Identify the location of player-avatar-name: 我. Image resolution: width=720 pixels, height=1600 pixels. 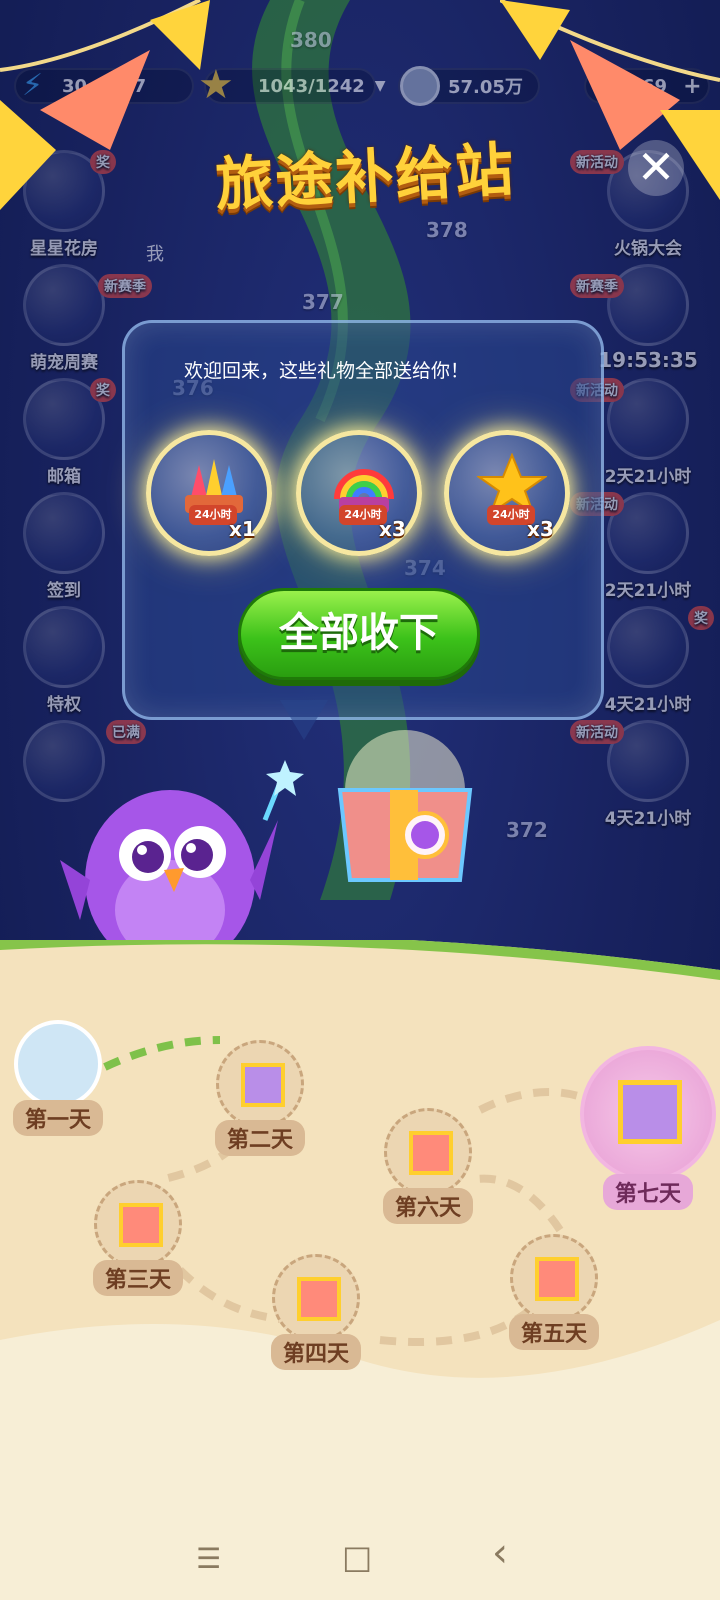
(155, 254).